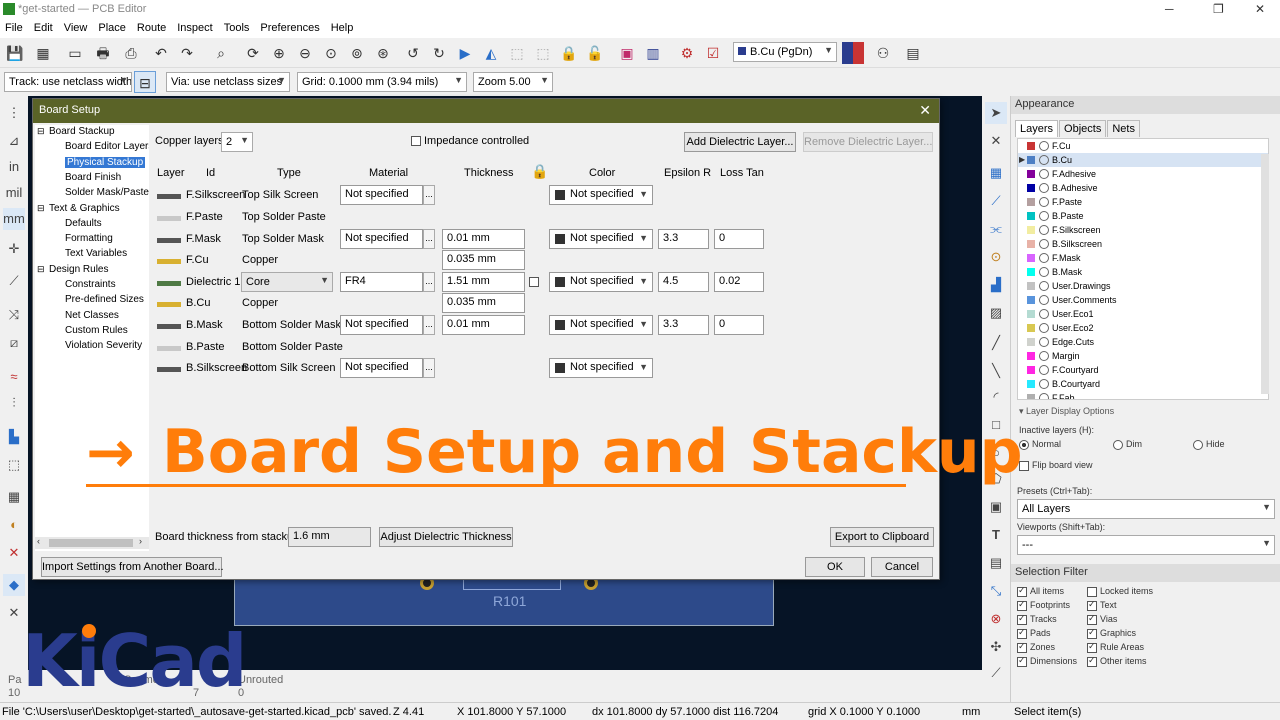 The width and height of the screenshot is (1280, 720). Describe the element at coordinates (1143, 202) in the screenshot. I see `layer-row: F.Paste` at that location.